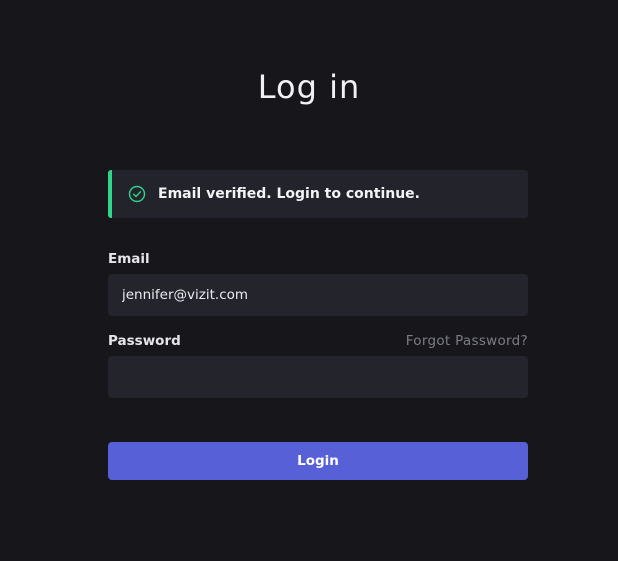 The image size is (618, 561). I want to click on email-field, so click(318, 295).